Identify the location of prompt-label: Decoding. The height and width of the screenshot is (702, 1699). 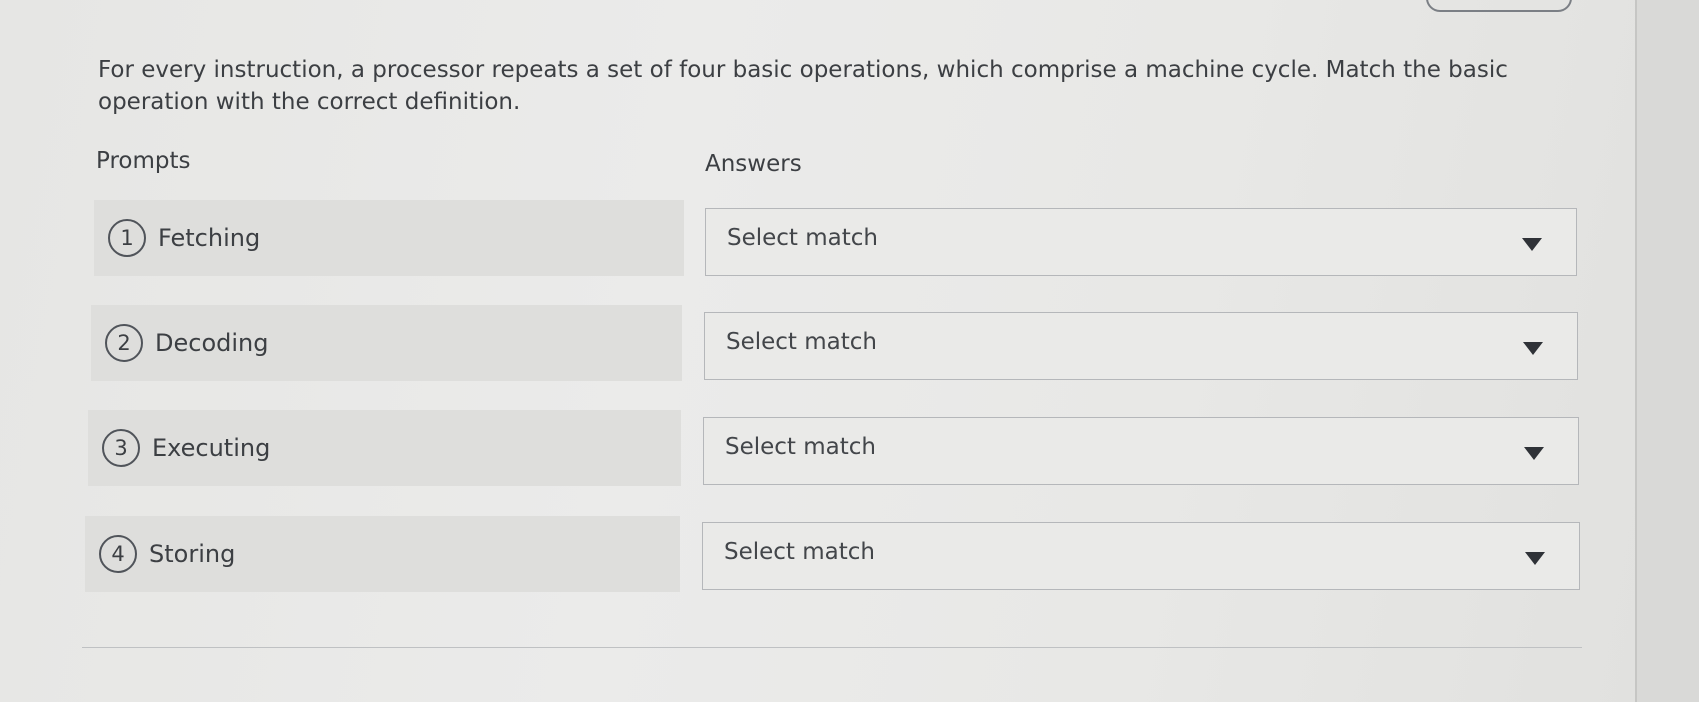
(212, 343).